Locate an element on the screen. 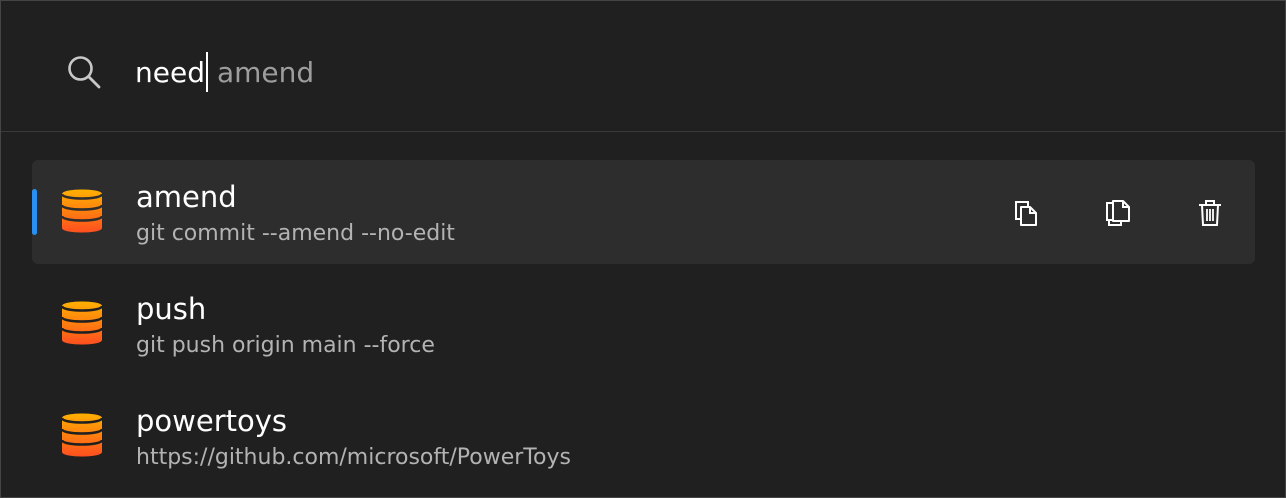  paste-icon is located at coordinates (1118, 213).